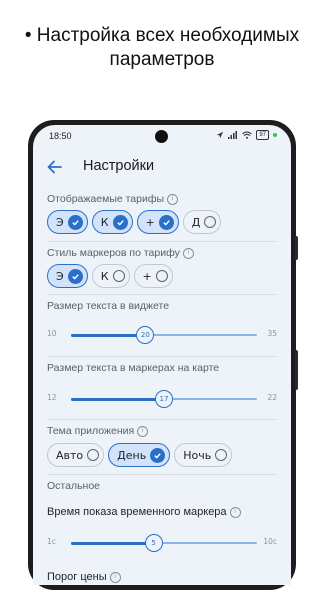 This screenshot has height=590, width=324. I want to click on marker-text-label-text: Размер текста в маркерах на карте, so click(133, 368).